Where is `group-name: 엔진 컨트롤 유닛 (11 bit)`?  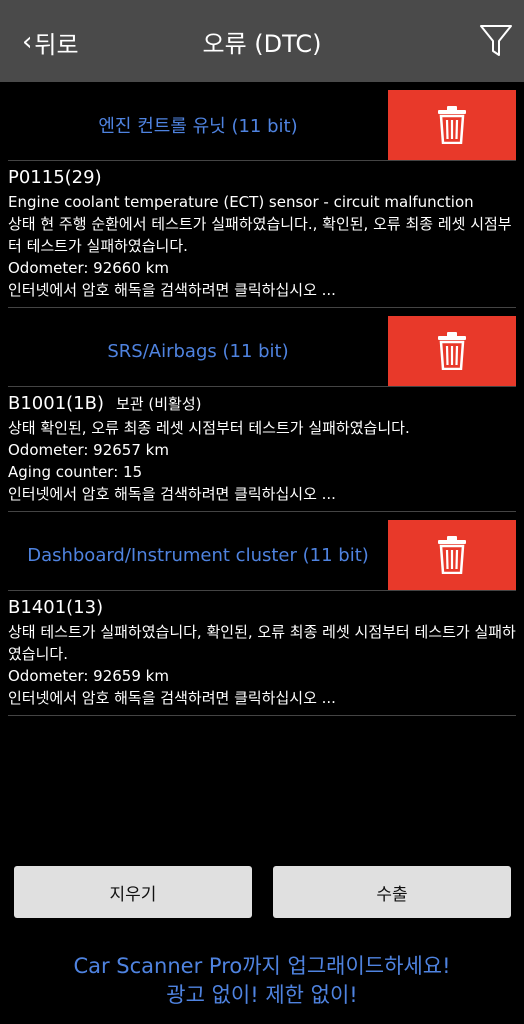
group-name: 엔진 컨트롤 유닛 (11 bit) is located at coordinates (198, 126).